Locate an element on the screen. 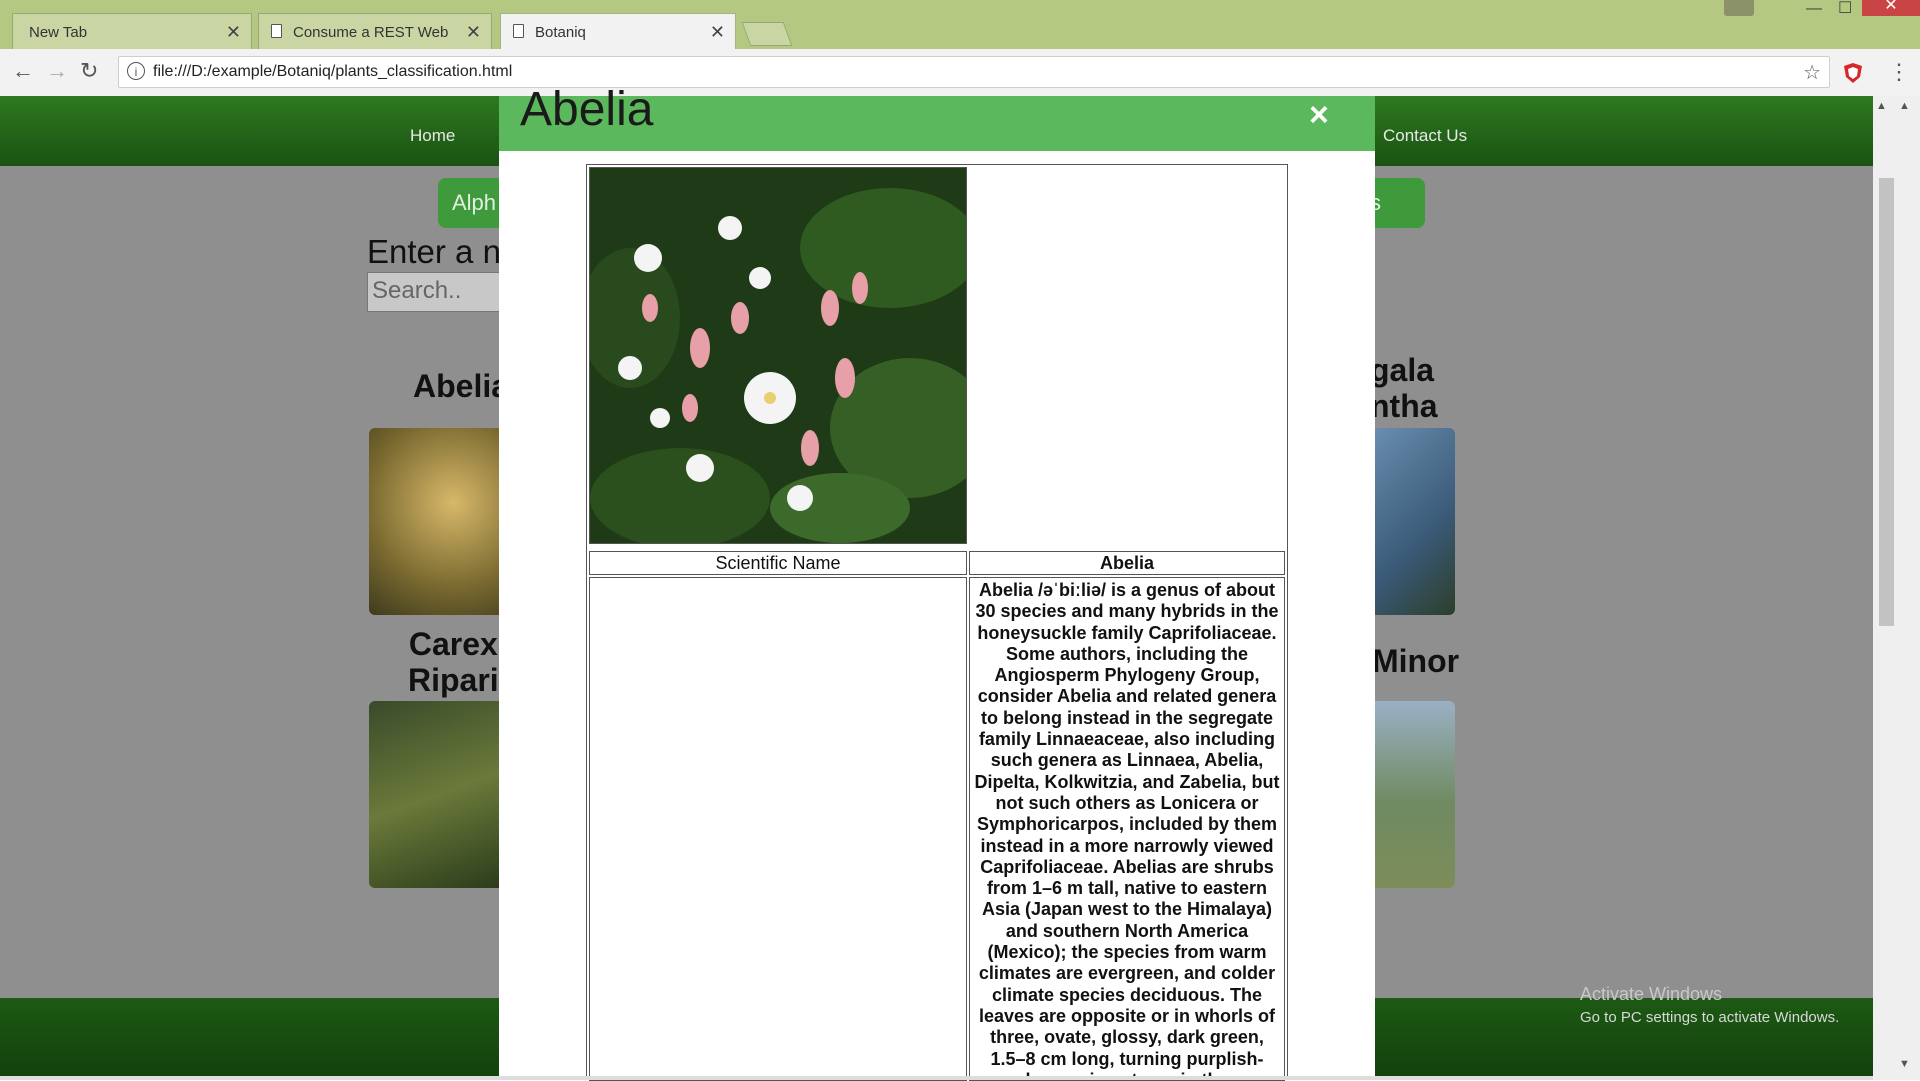  tab-new-tab: New Tab ✕ is located at coordinates (132, 31).